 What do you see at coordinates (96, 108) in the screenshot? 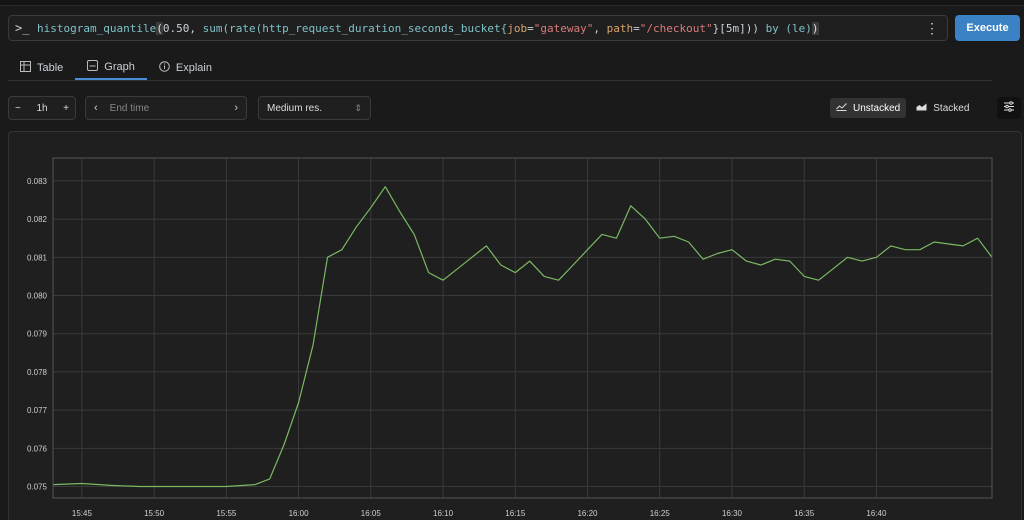
I see `chevron-left-icon: ‹` at bounding box center [96, 108].